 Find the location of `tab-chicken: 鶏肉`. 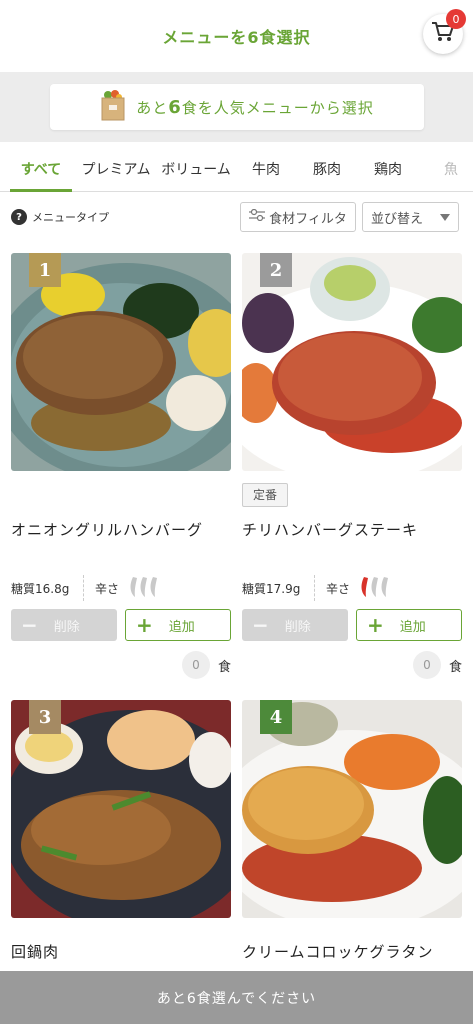

tab-chicken: 鶏肉 is located at coordinates (388, 171).